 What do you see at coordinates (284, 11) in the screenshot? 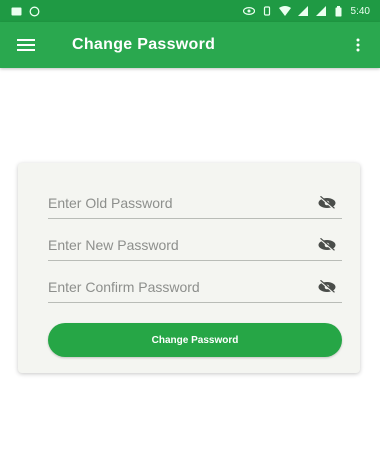
I see `wifi-icon` at bounding box center [284, 11].